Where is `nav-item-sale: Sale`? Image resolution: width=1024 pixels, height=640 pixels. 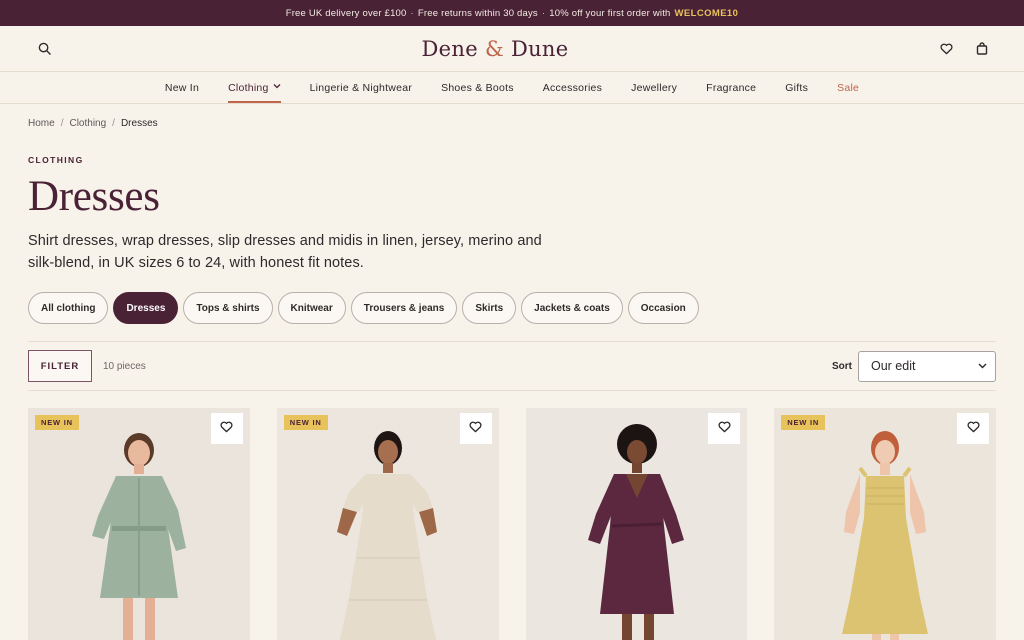 nav-item-sale: Sale is located at coordinates (848, 87).